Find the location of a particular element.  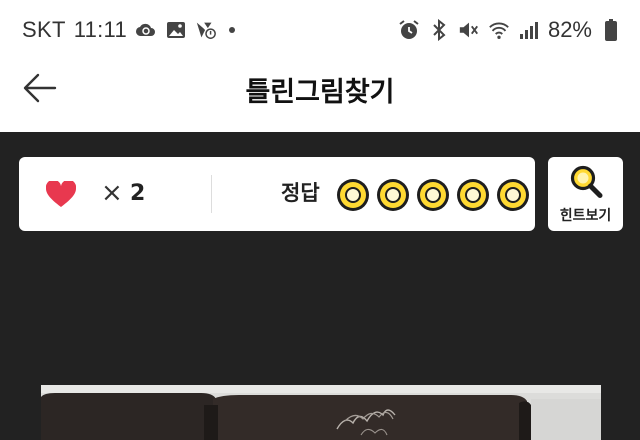

mute-icon is located at coordinates (469, 30).